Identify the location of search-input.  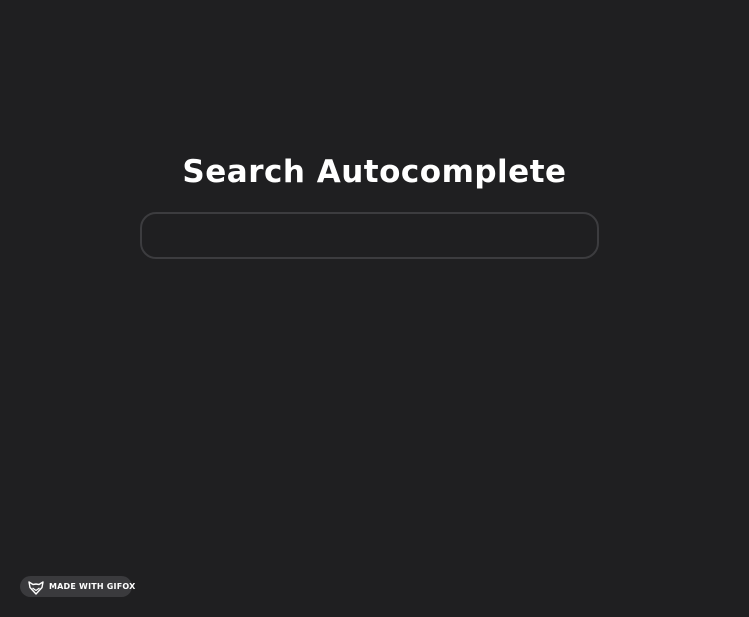
(369, 235).